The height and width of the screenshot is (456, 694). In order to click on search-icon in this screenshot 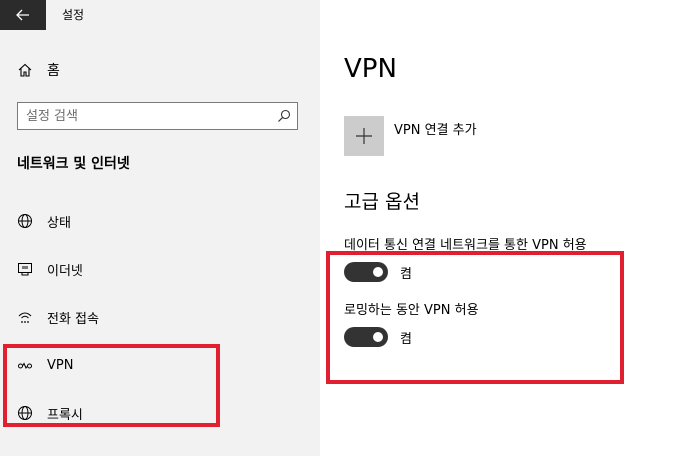, I will do `click(284, 115)`.